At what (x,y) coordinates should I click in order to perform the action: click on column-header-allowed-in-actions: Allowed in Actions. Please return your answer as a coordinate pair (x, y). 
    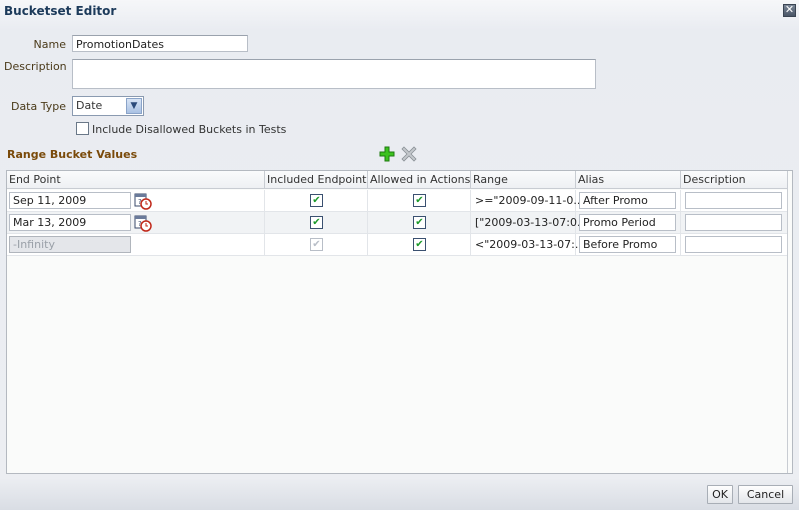
    Looking at the image, I should click on (419, 180).